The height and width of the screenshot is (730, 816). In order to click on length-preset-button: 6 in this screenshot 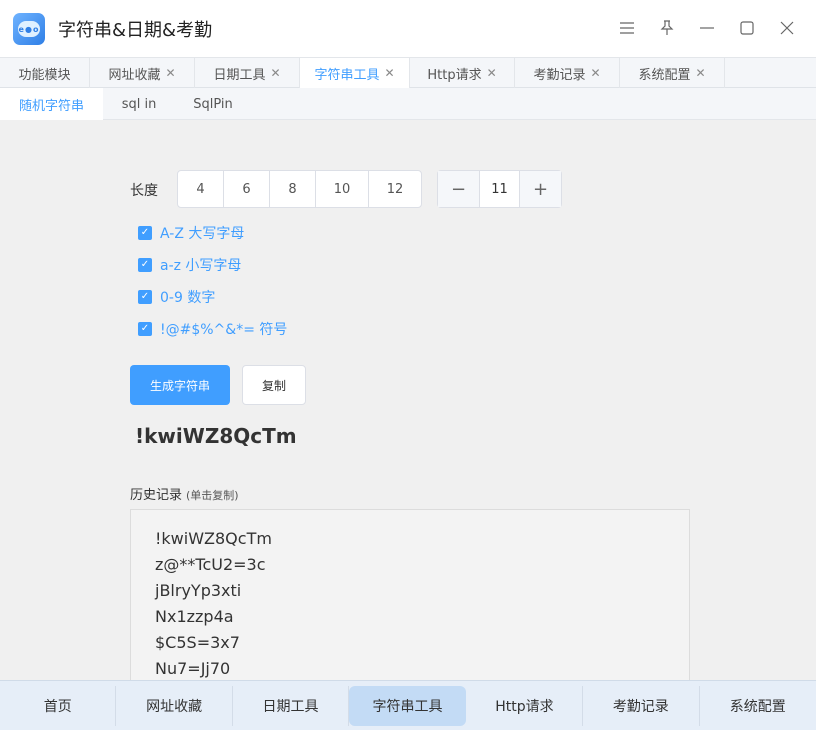, I will do `click(247, 189)`.